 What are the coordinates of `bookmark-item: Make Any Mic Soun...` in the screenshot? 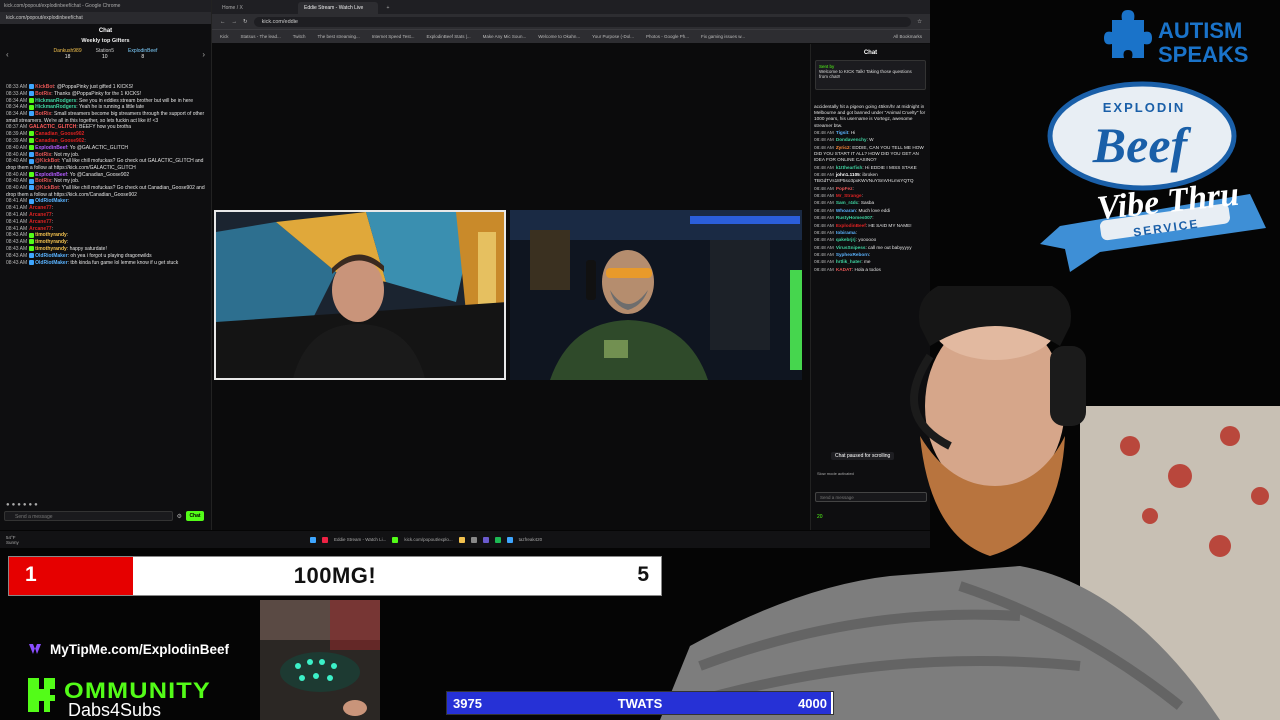 It's located at (505, 36).